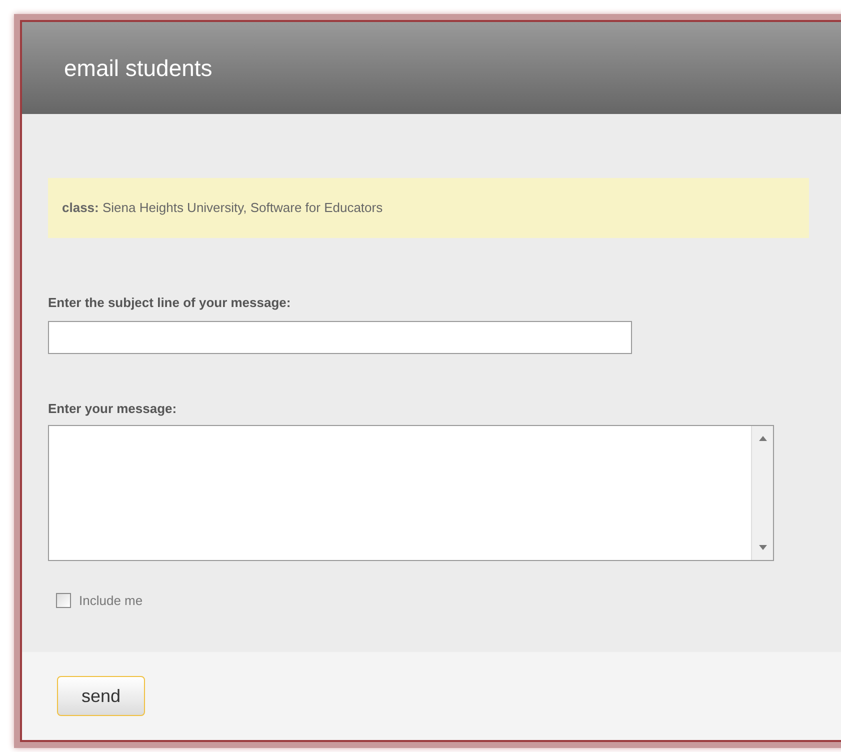 The width and height of the screenshot is (841, 752). Describe the element at coordinates (63, 600) in the screenshot. I see `include-me-checkbox` at that location.